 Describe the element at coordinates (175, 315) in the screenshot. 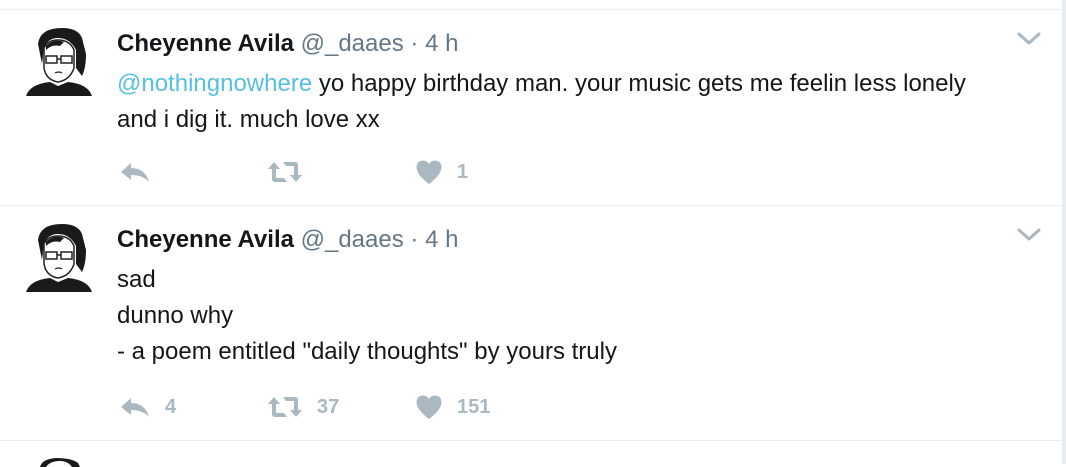

I see `tweet-line: dunno why` at that location.